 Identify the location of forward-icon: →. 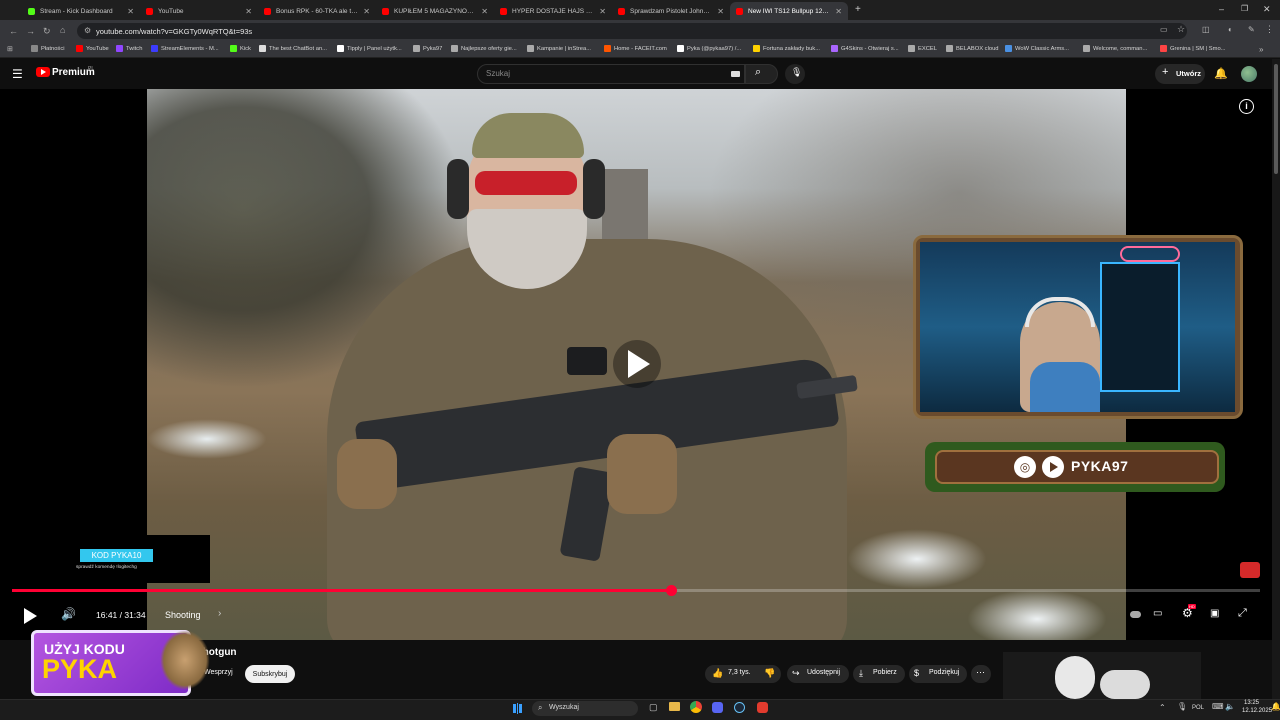
(30, 31).